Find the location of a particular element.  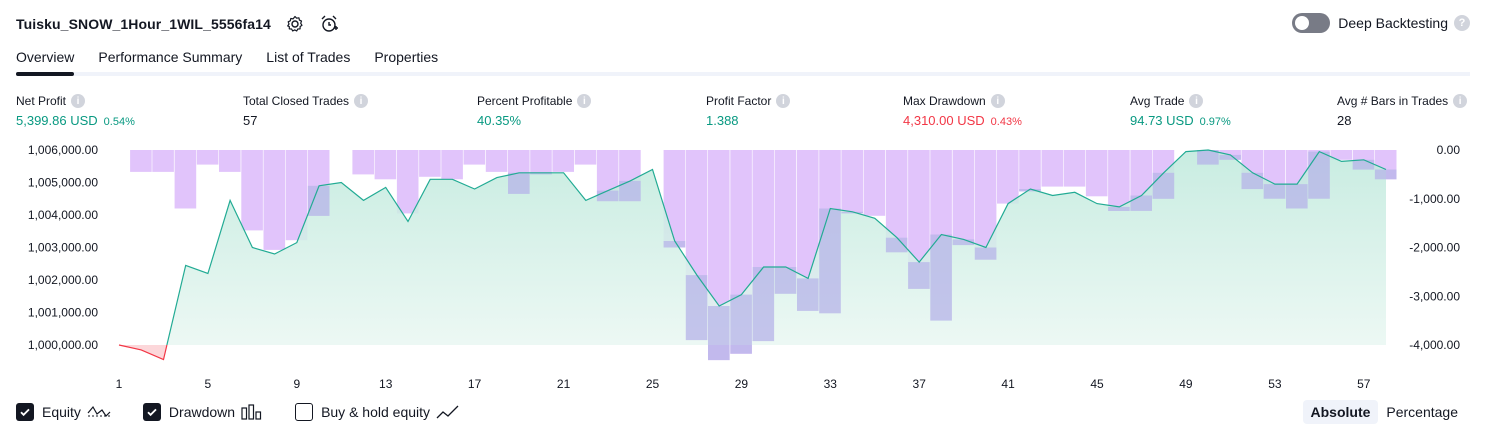

x-axis-tick: 17 is located at coordinates (475, 384).